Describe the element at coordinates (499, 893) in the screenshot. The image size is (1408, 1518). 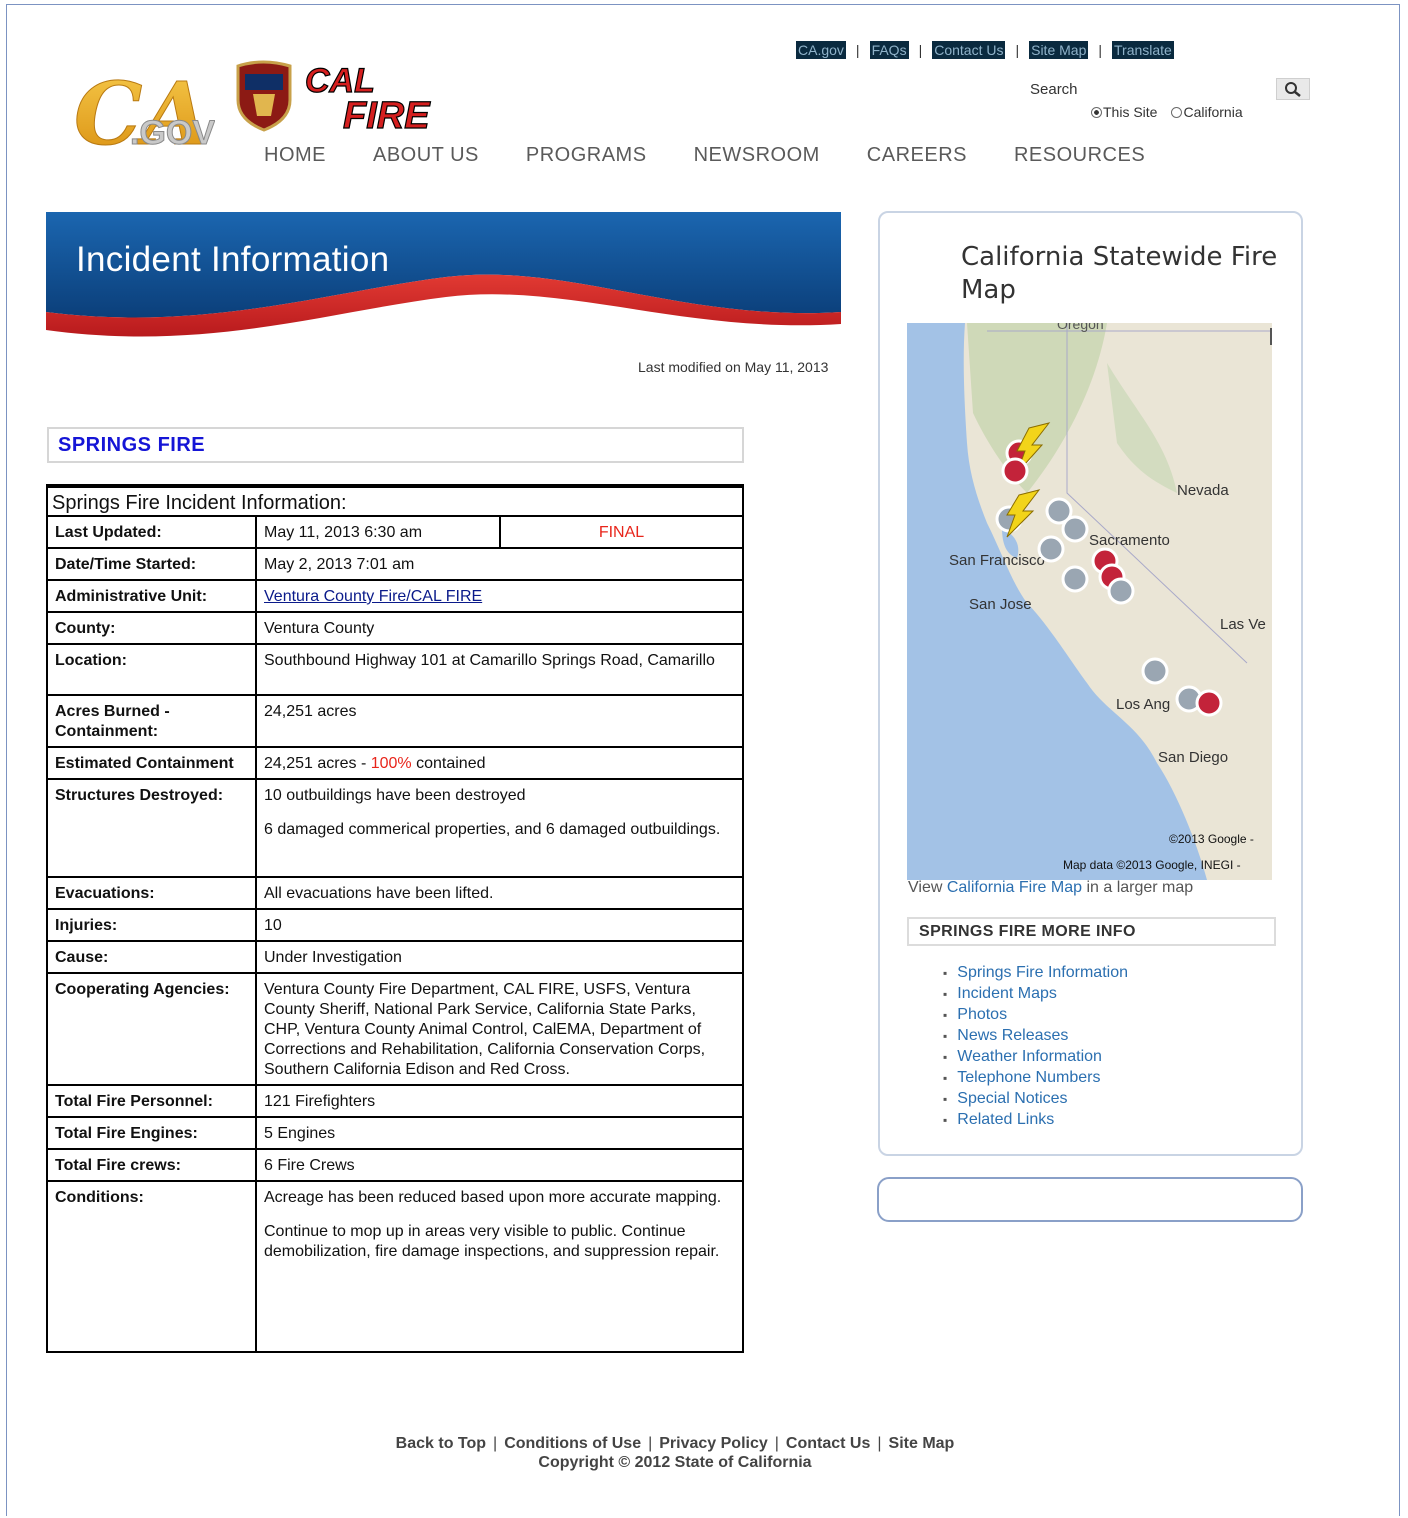
I see `evacuations-value: All evacuations have been lifted.` at that location.